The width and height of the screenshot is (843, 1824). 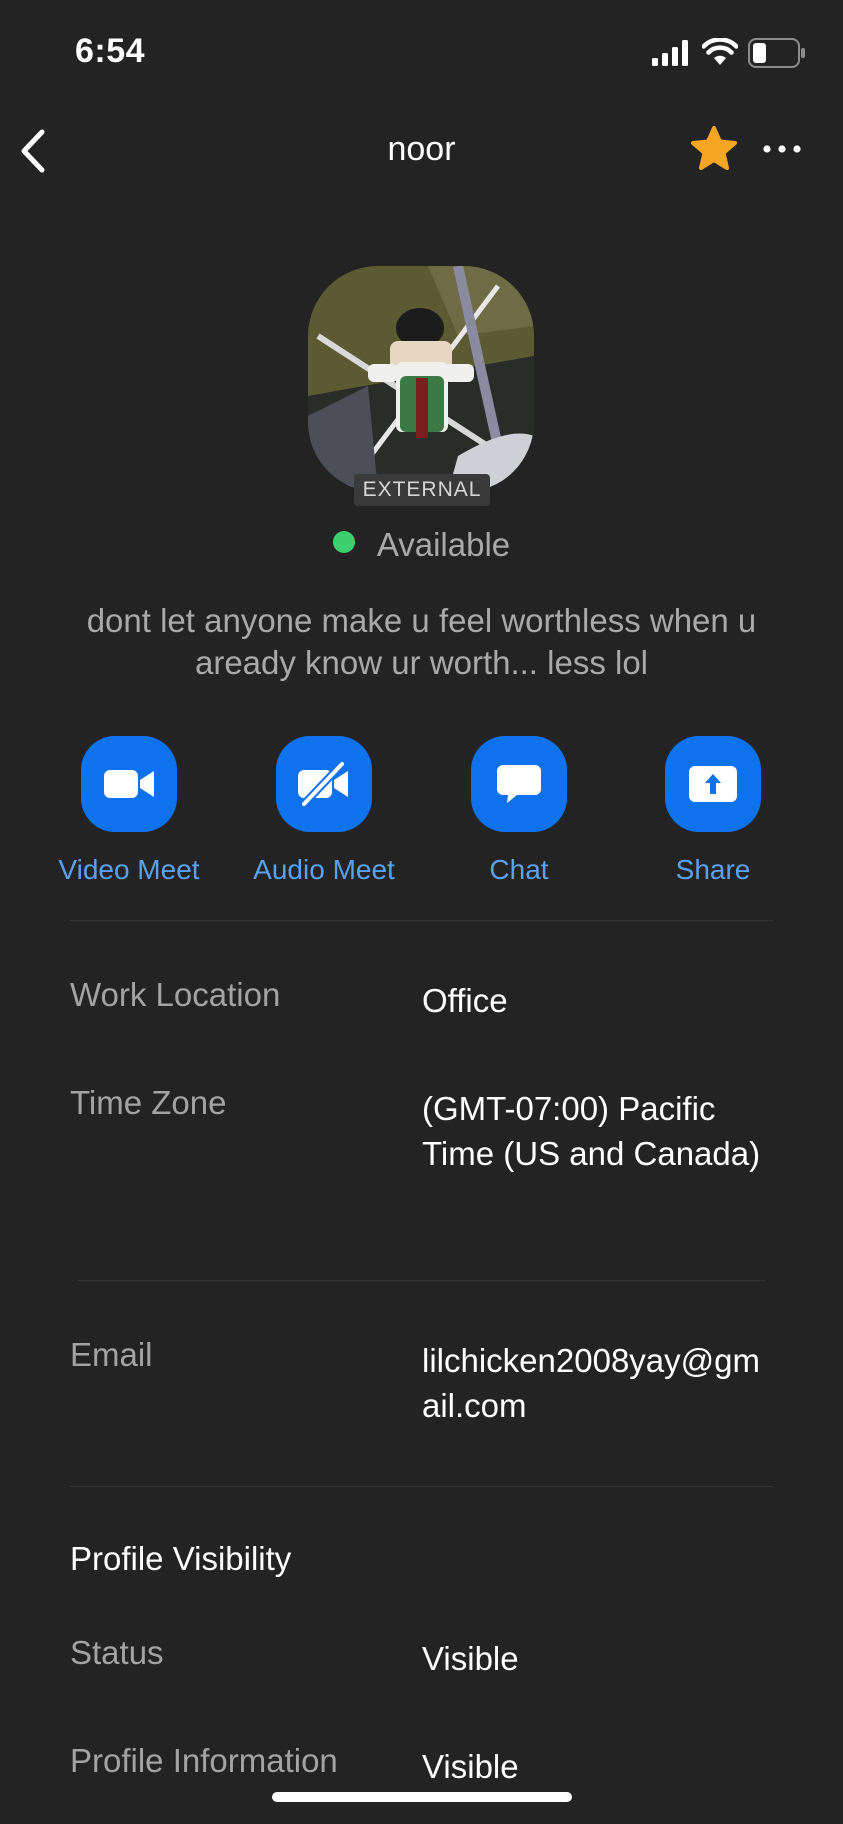 What do you see at coordinates (713, 869) in the screenshot?
I see `share-label: Share` at bounding box center [713, 869].